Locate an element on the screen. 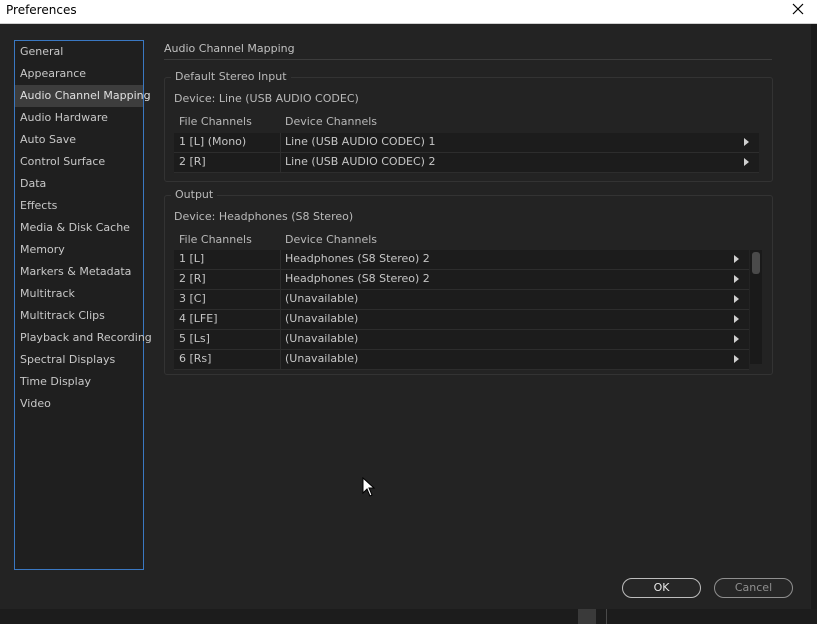 The image size is (817, 624). sidebar-item-data: Data is located at coordinates (79, 184).